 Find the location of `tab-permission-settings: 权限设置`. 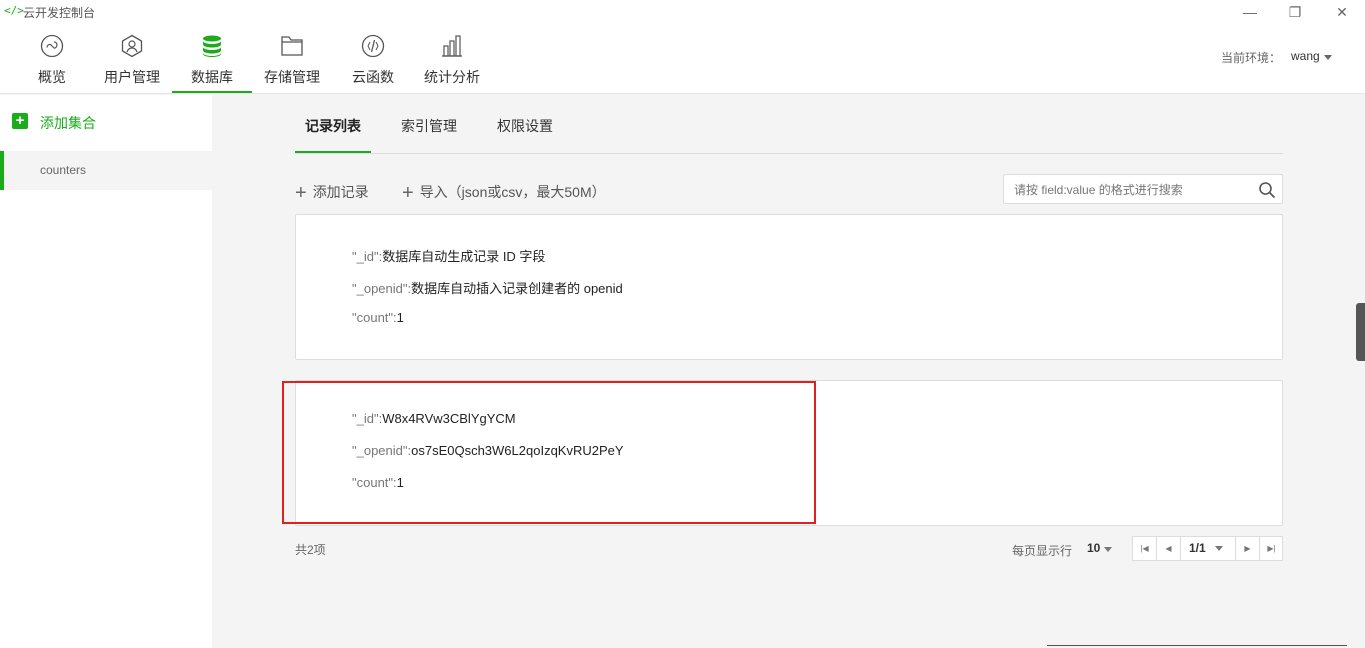

tab-permission-settings: 权限设置 is located at coordinates (525, 126).